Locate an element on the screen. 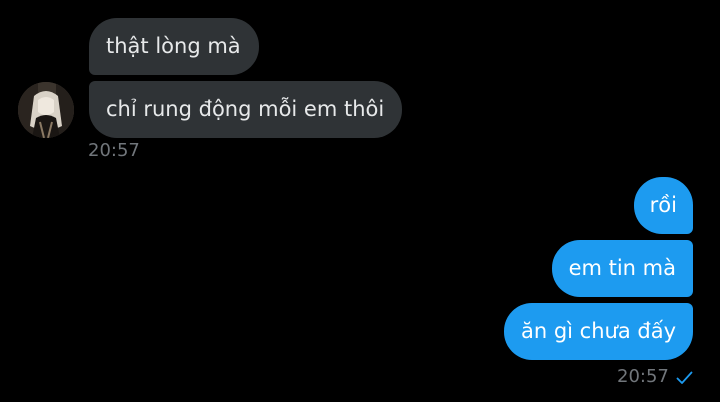 This screenshot has height=402, width=720. outgoing-message: ăn gì chưa đấy is located at coordinates (598, 331).